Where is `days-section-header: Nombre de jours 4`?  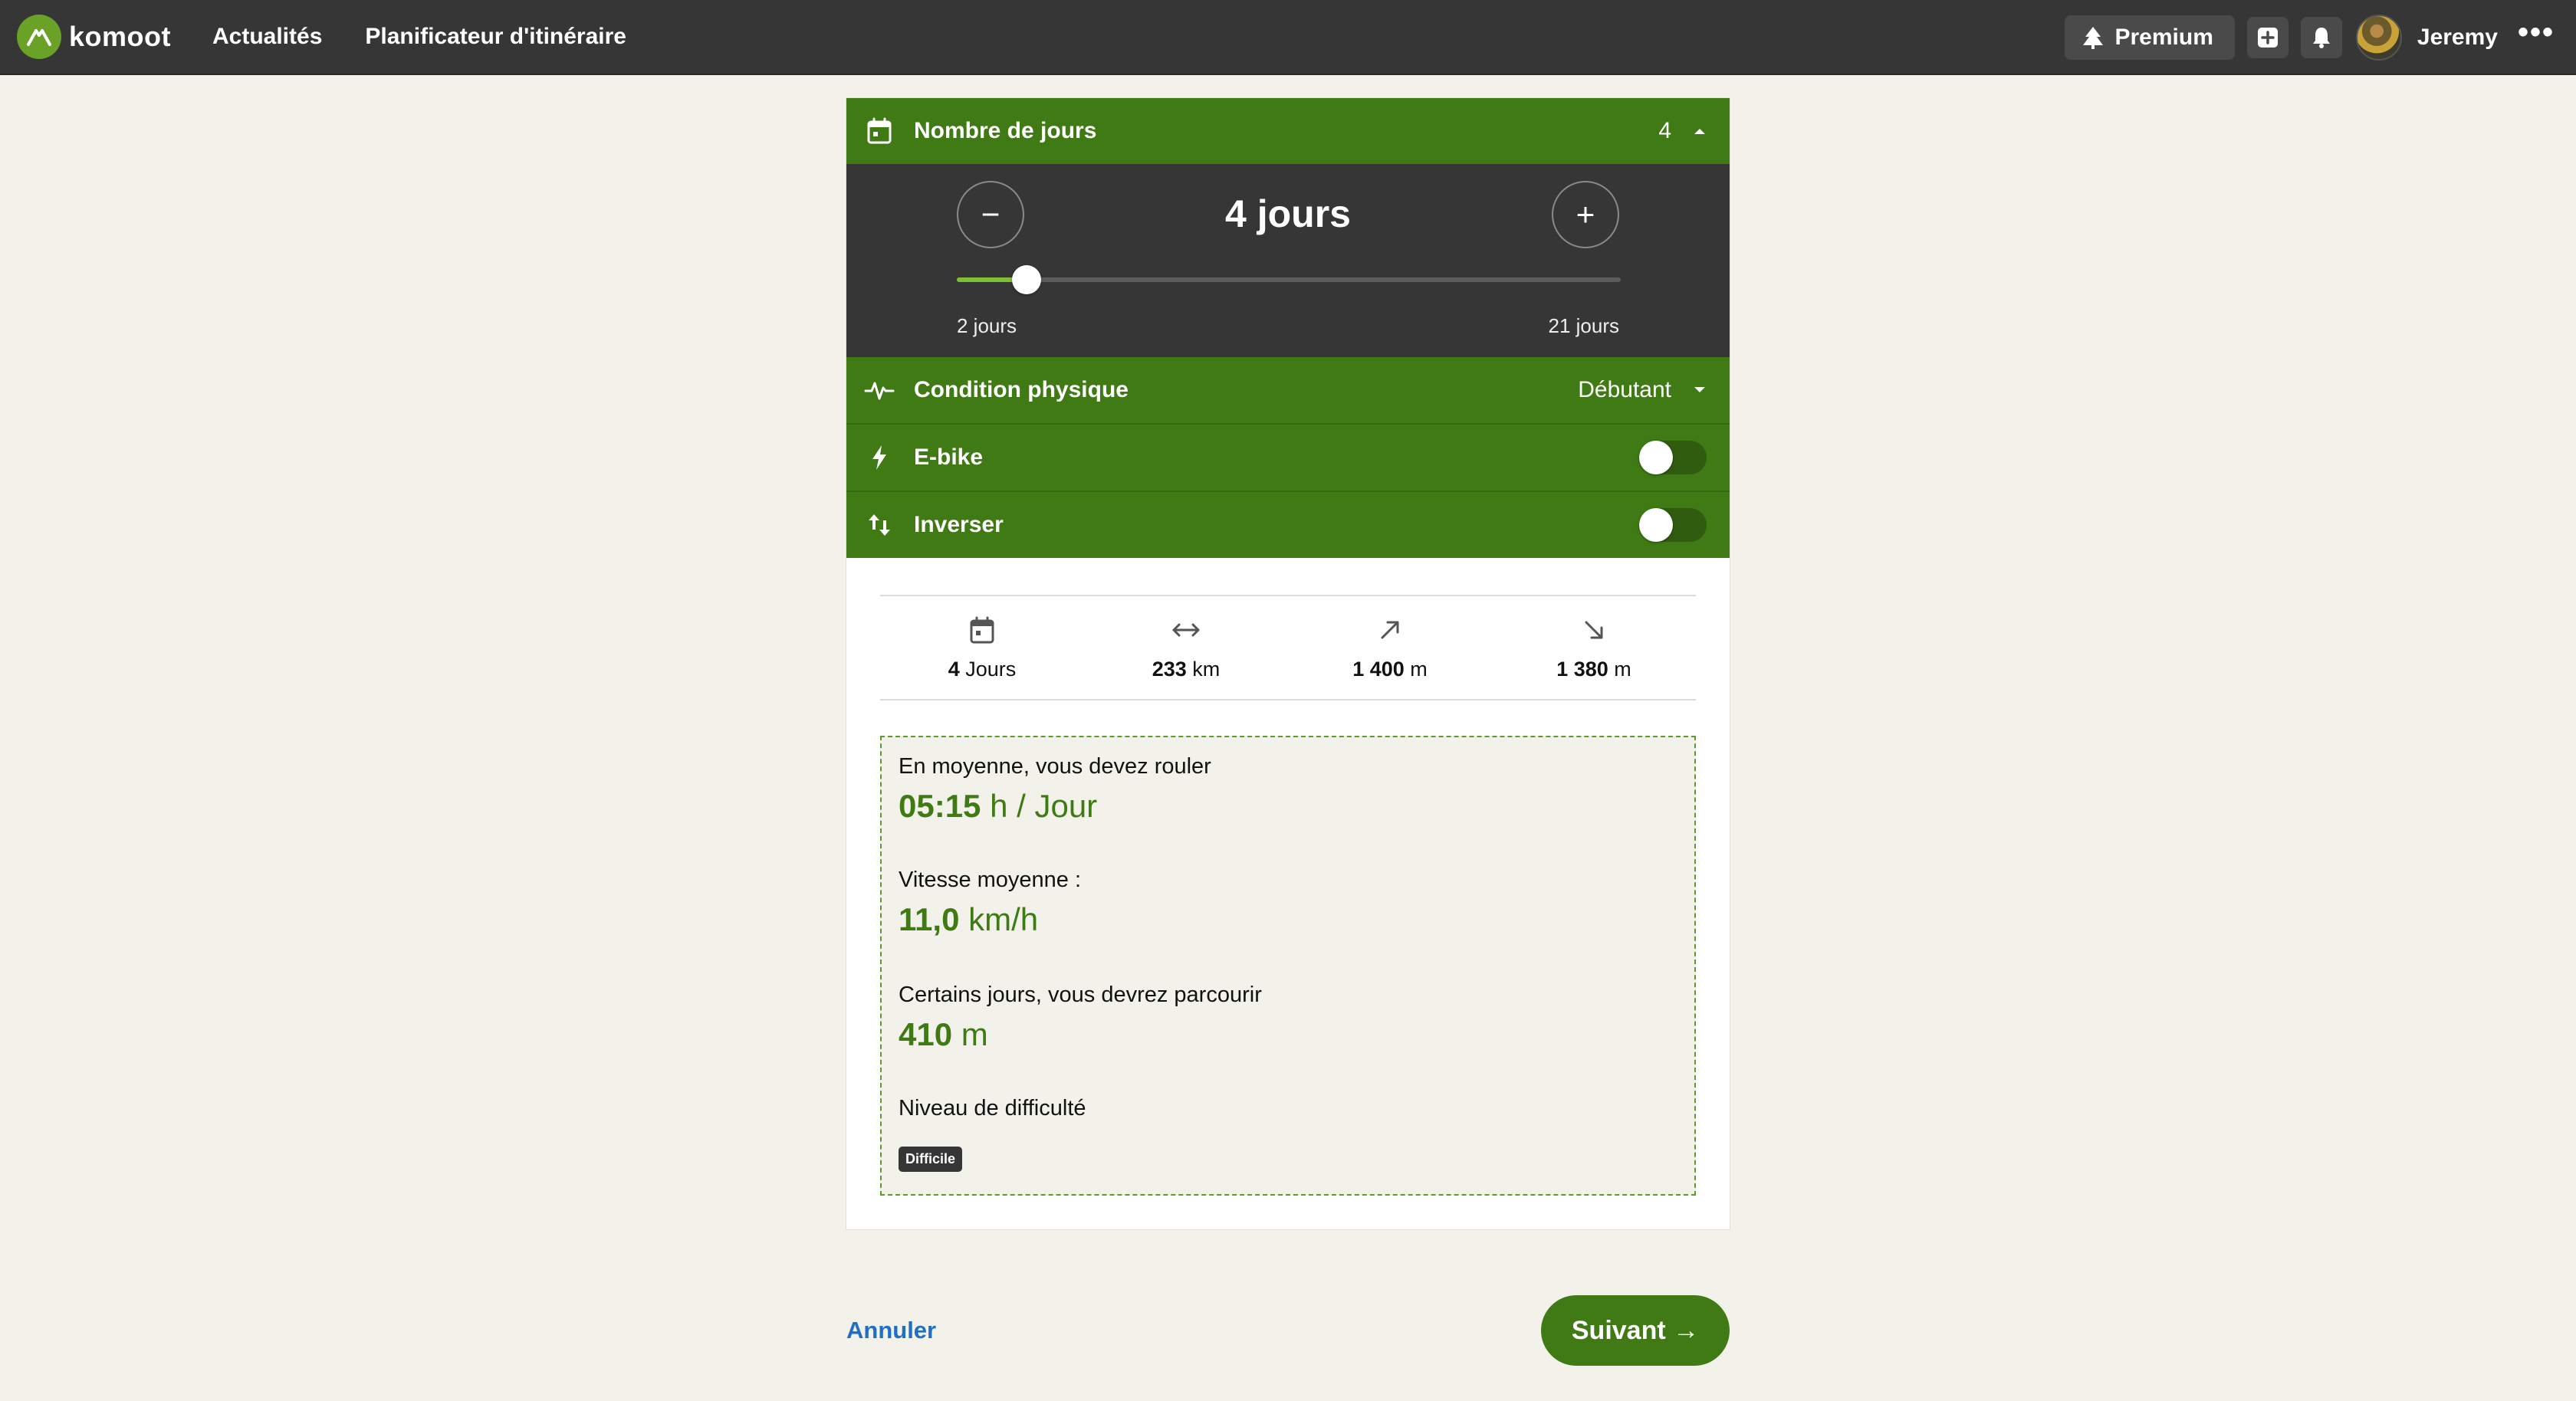 days-section-header: Nombre de jours 4 is located at coordinates (1288, 131).